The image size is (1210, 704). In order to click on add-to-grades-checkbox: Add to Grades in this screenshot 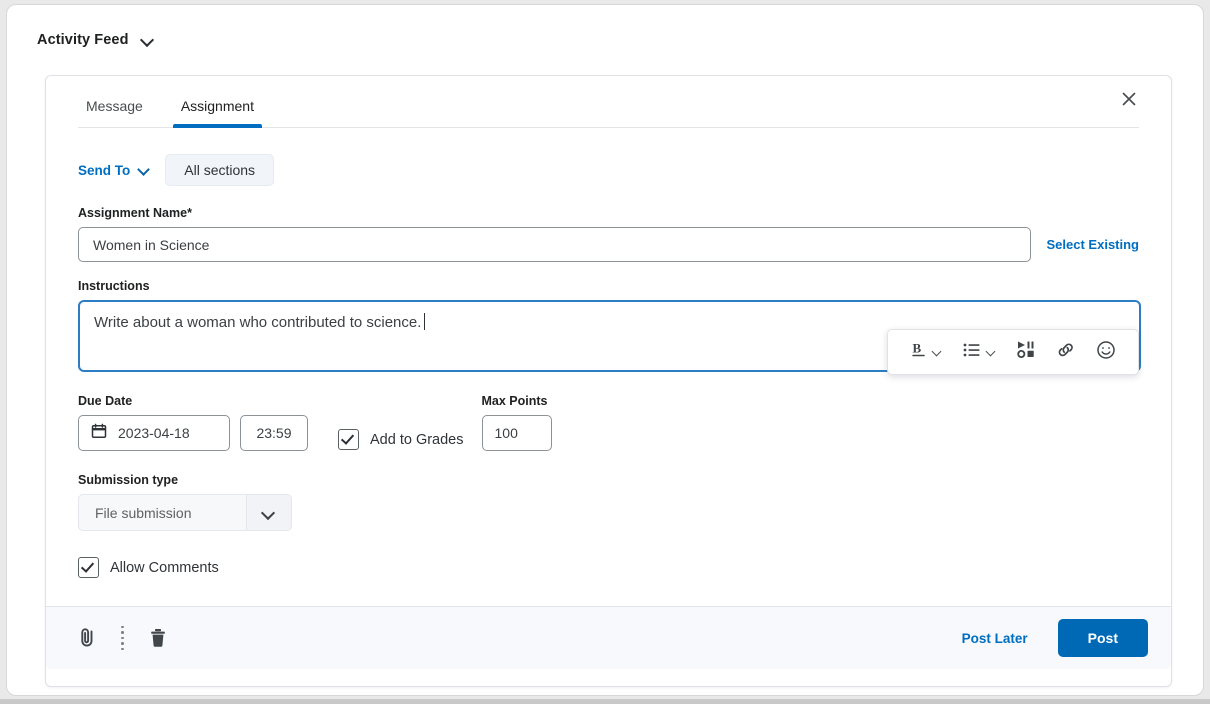, I will do `click(401, 439)`.